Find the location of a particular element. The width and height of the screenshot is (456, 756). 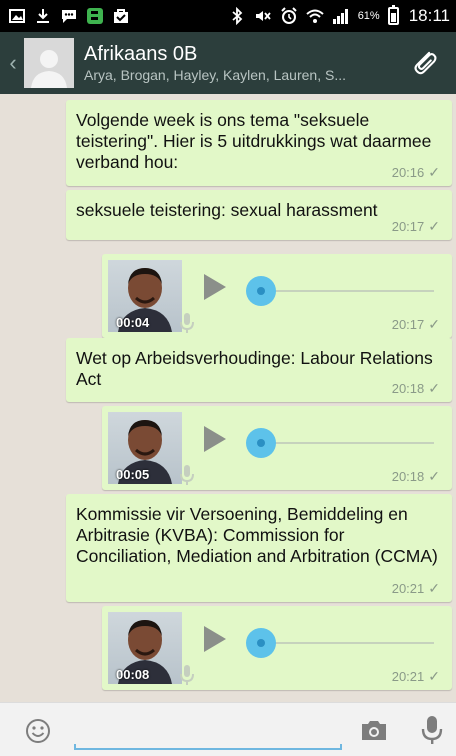

microphone-icon is located at coordinates (432, 730).